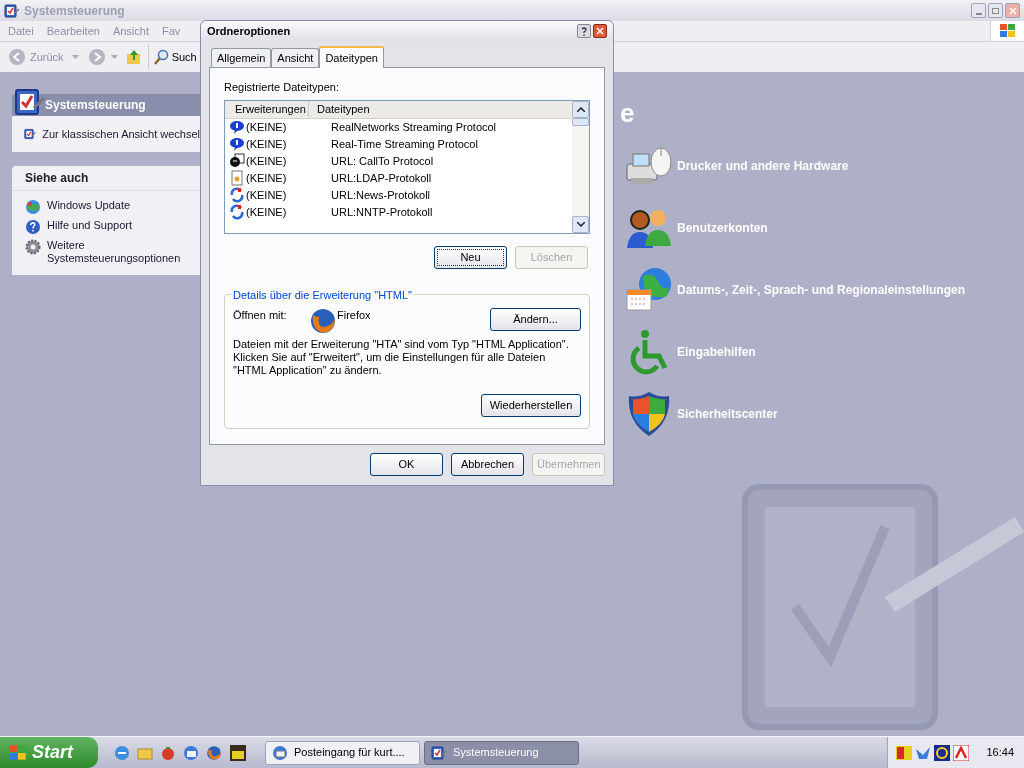 Image resolution: width=1024 pixels, height=768 pixels. Describe the element at coordinates (57, 178) in the screenshot. I see `panel-title: Siehe auch` at that location.